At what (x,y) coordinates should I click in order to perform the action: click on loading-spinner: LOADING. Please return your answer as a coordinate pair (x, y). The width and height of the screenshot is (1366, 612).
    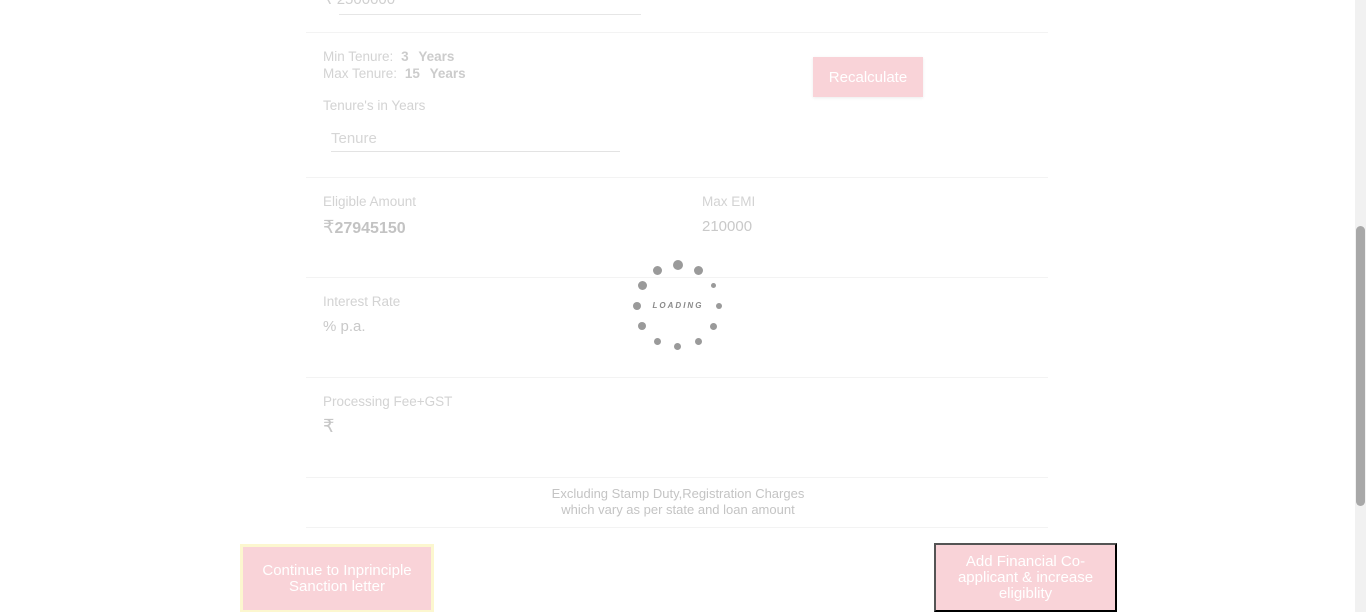
    Looking at the image, I should click on (678, 306).